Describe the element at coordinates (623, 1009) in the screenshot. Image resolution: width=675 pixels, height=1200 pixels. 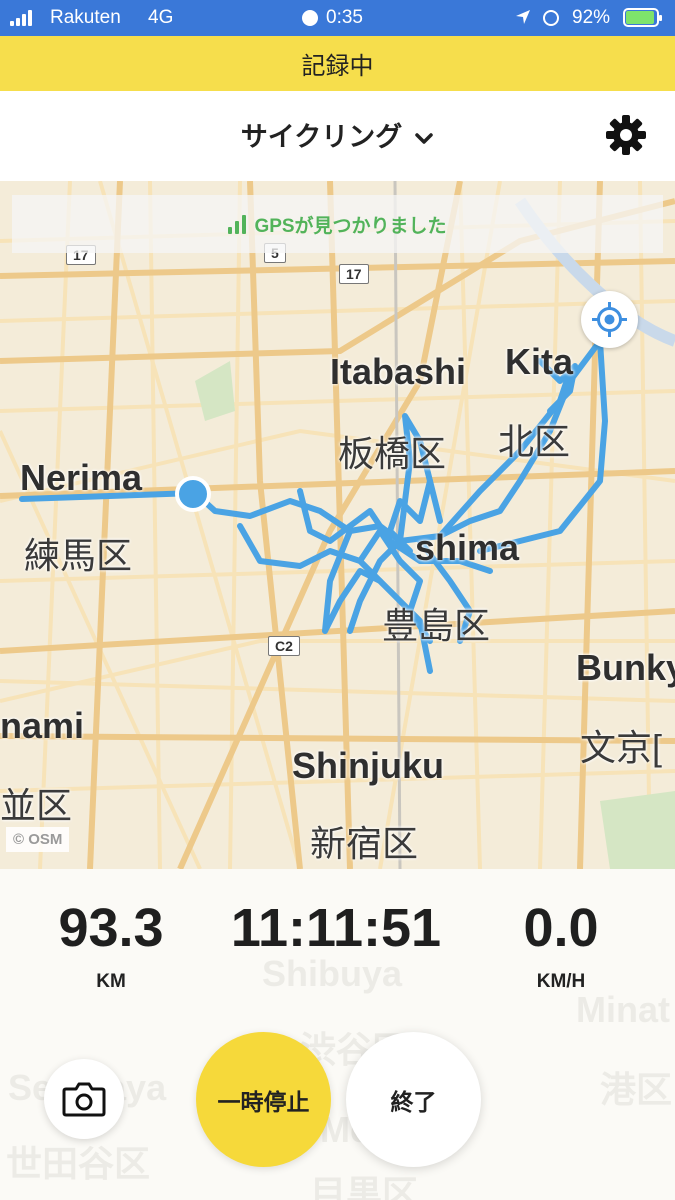
I see `bg-map-label: Minat` at that location.